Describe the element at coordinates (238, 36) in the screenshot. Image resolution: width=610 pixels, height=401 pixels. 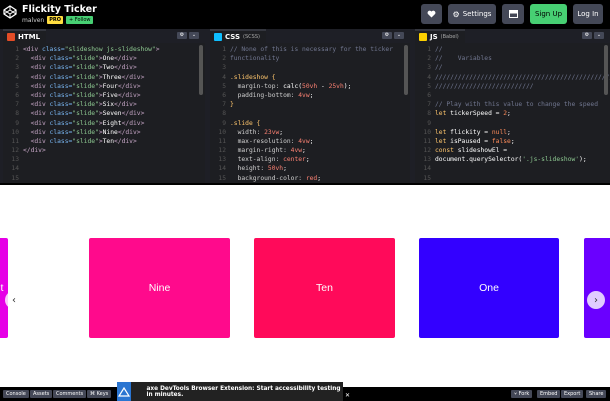
I see `css-tab: CSS (SCSS)` at that location.